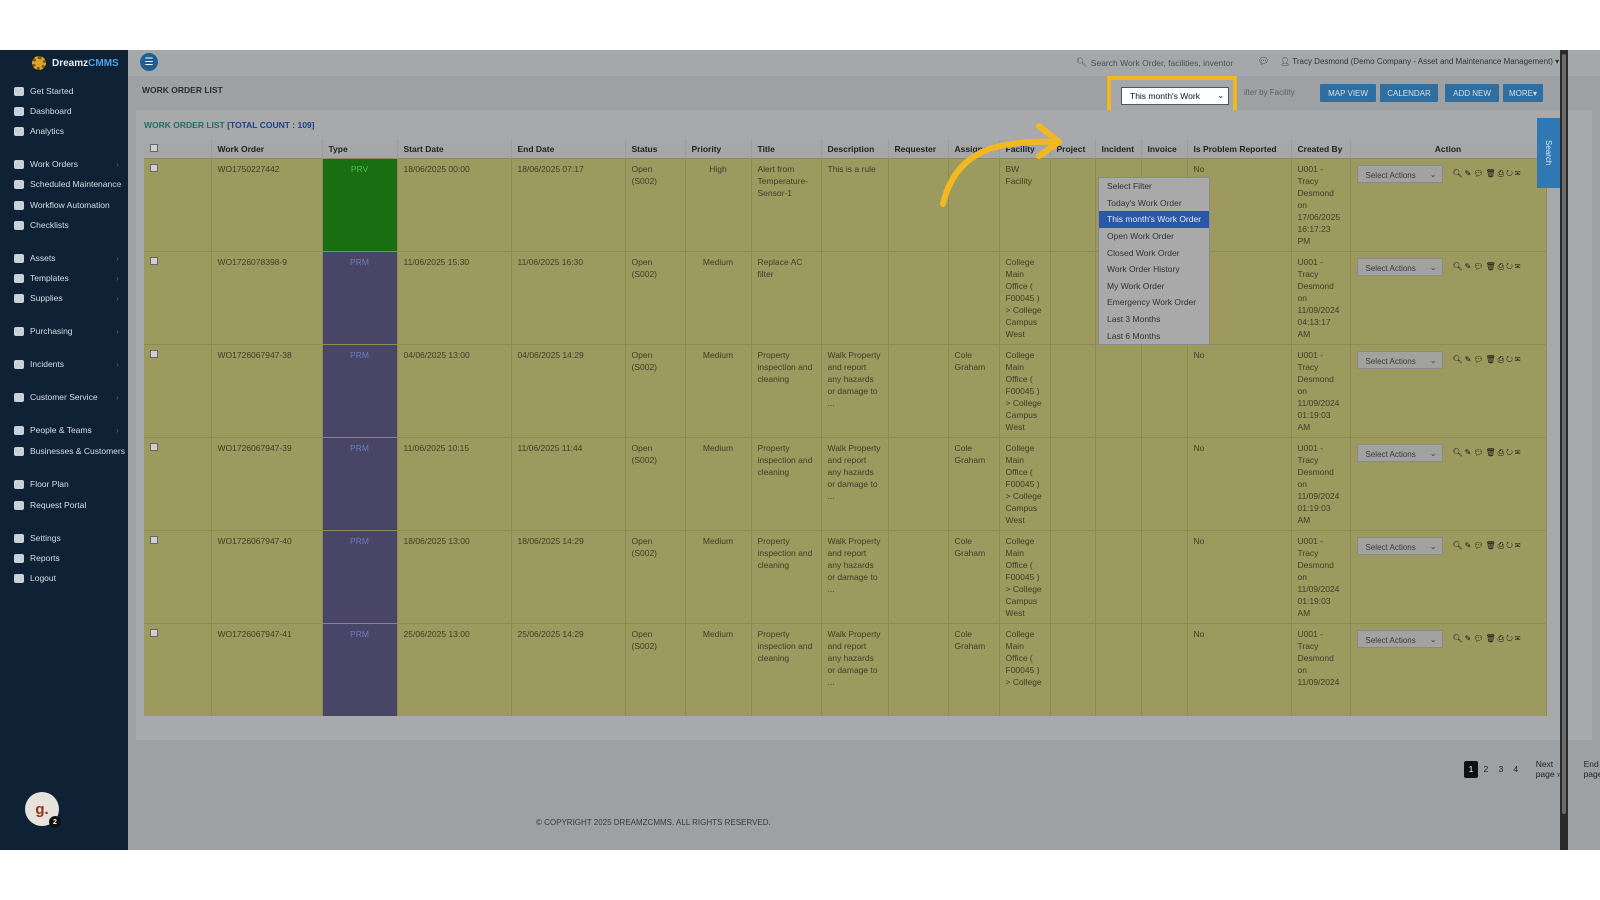 This screenshot has height=900, width=1600. Describe the element at coordinates (1448, 149) in the screenshot. I see `column-header: Action` at that location.